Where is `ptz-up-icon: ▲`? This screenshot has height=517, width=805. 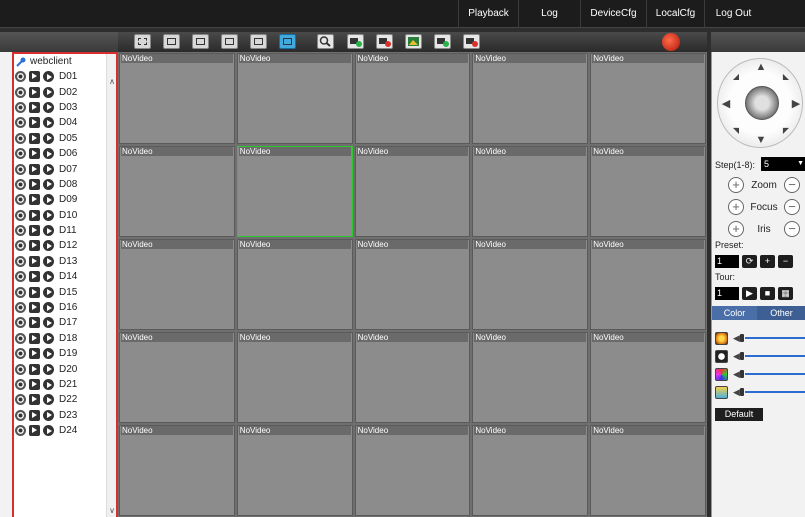 ptz-up-icon: ▲ is located at coordinates (761, 67).